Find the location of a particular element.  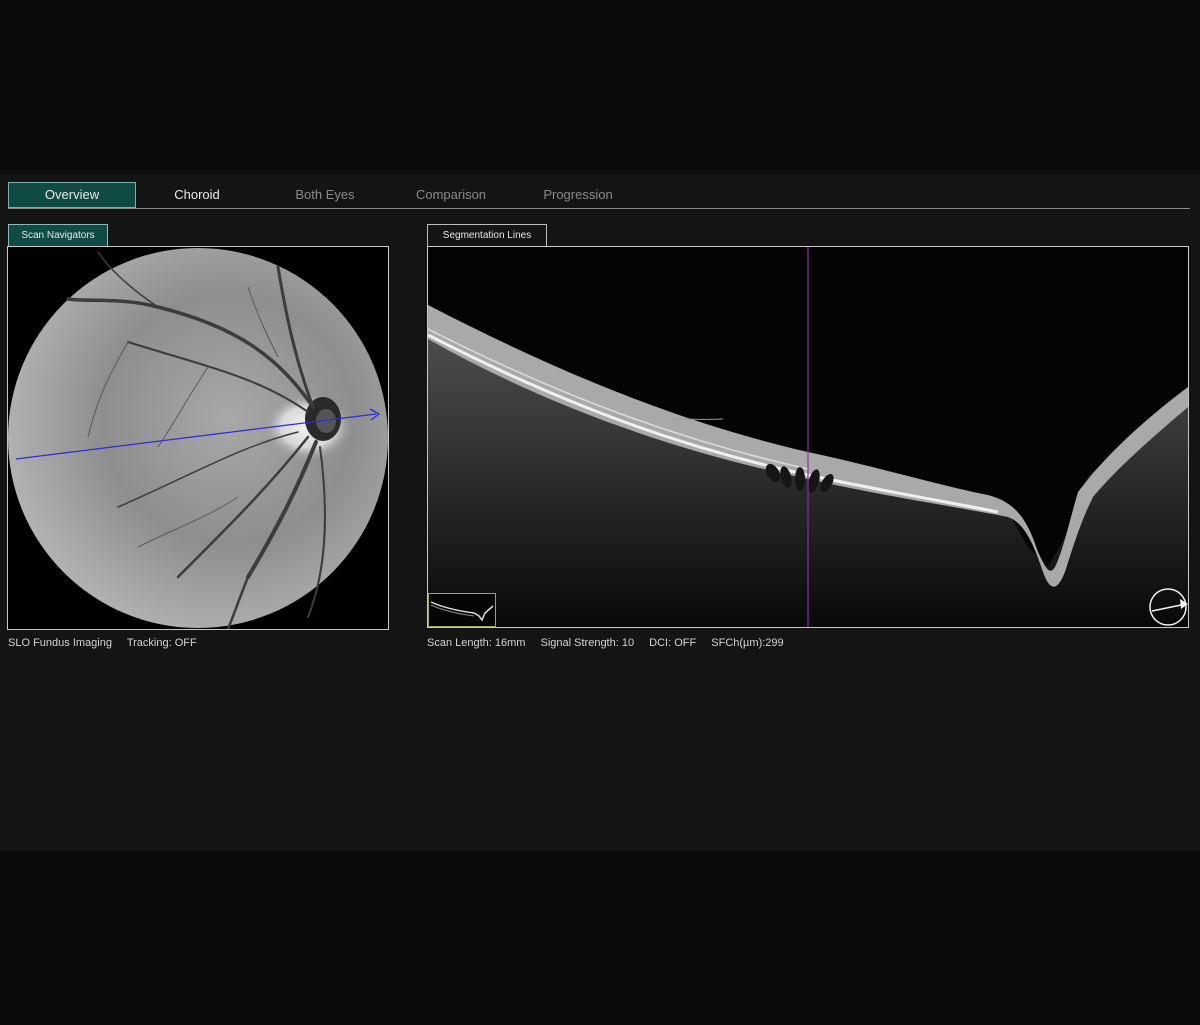

tab-comparison: Comparison is located at coordinates (451, 194).